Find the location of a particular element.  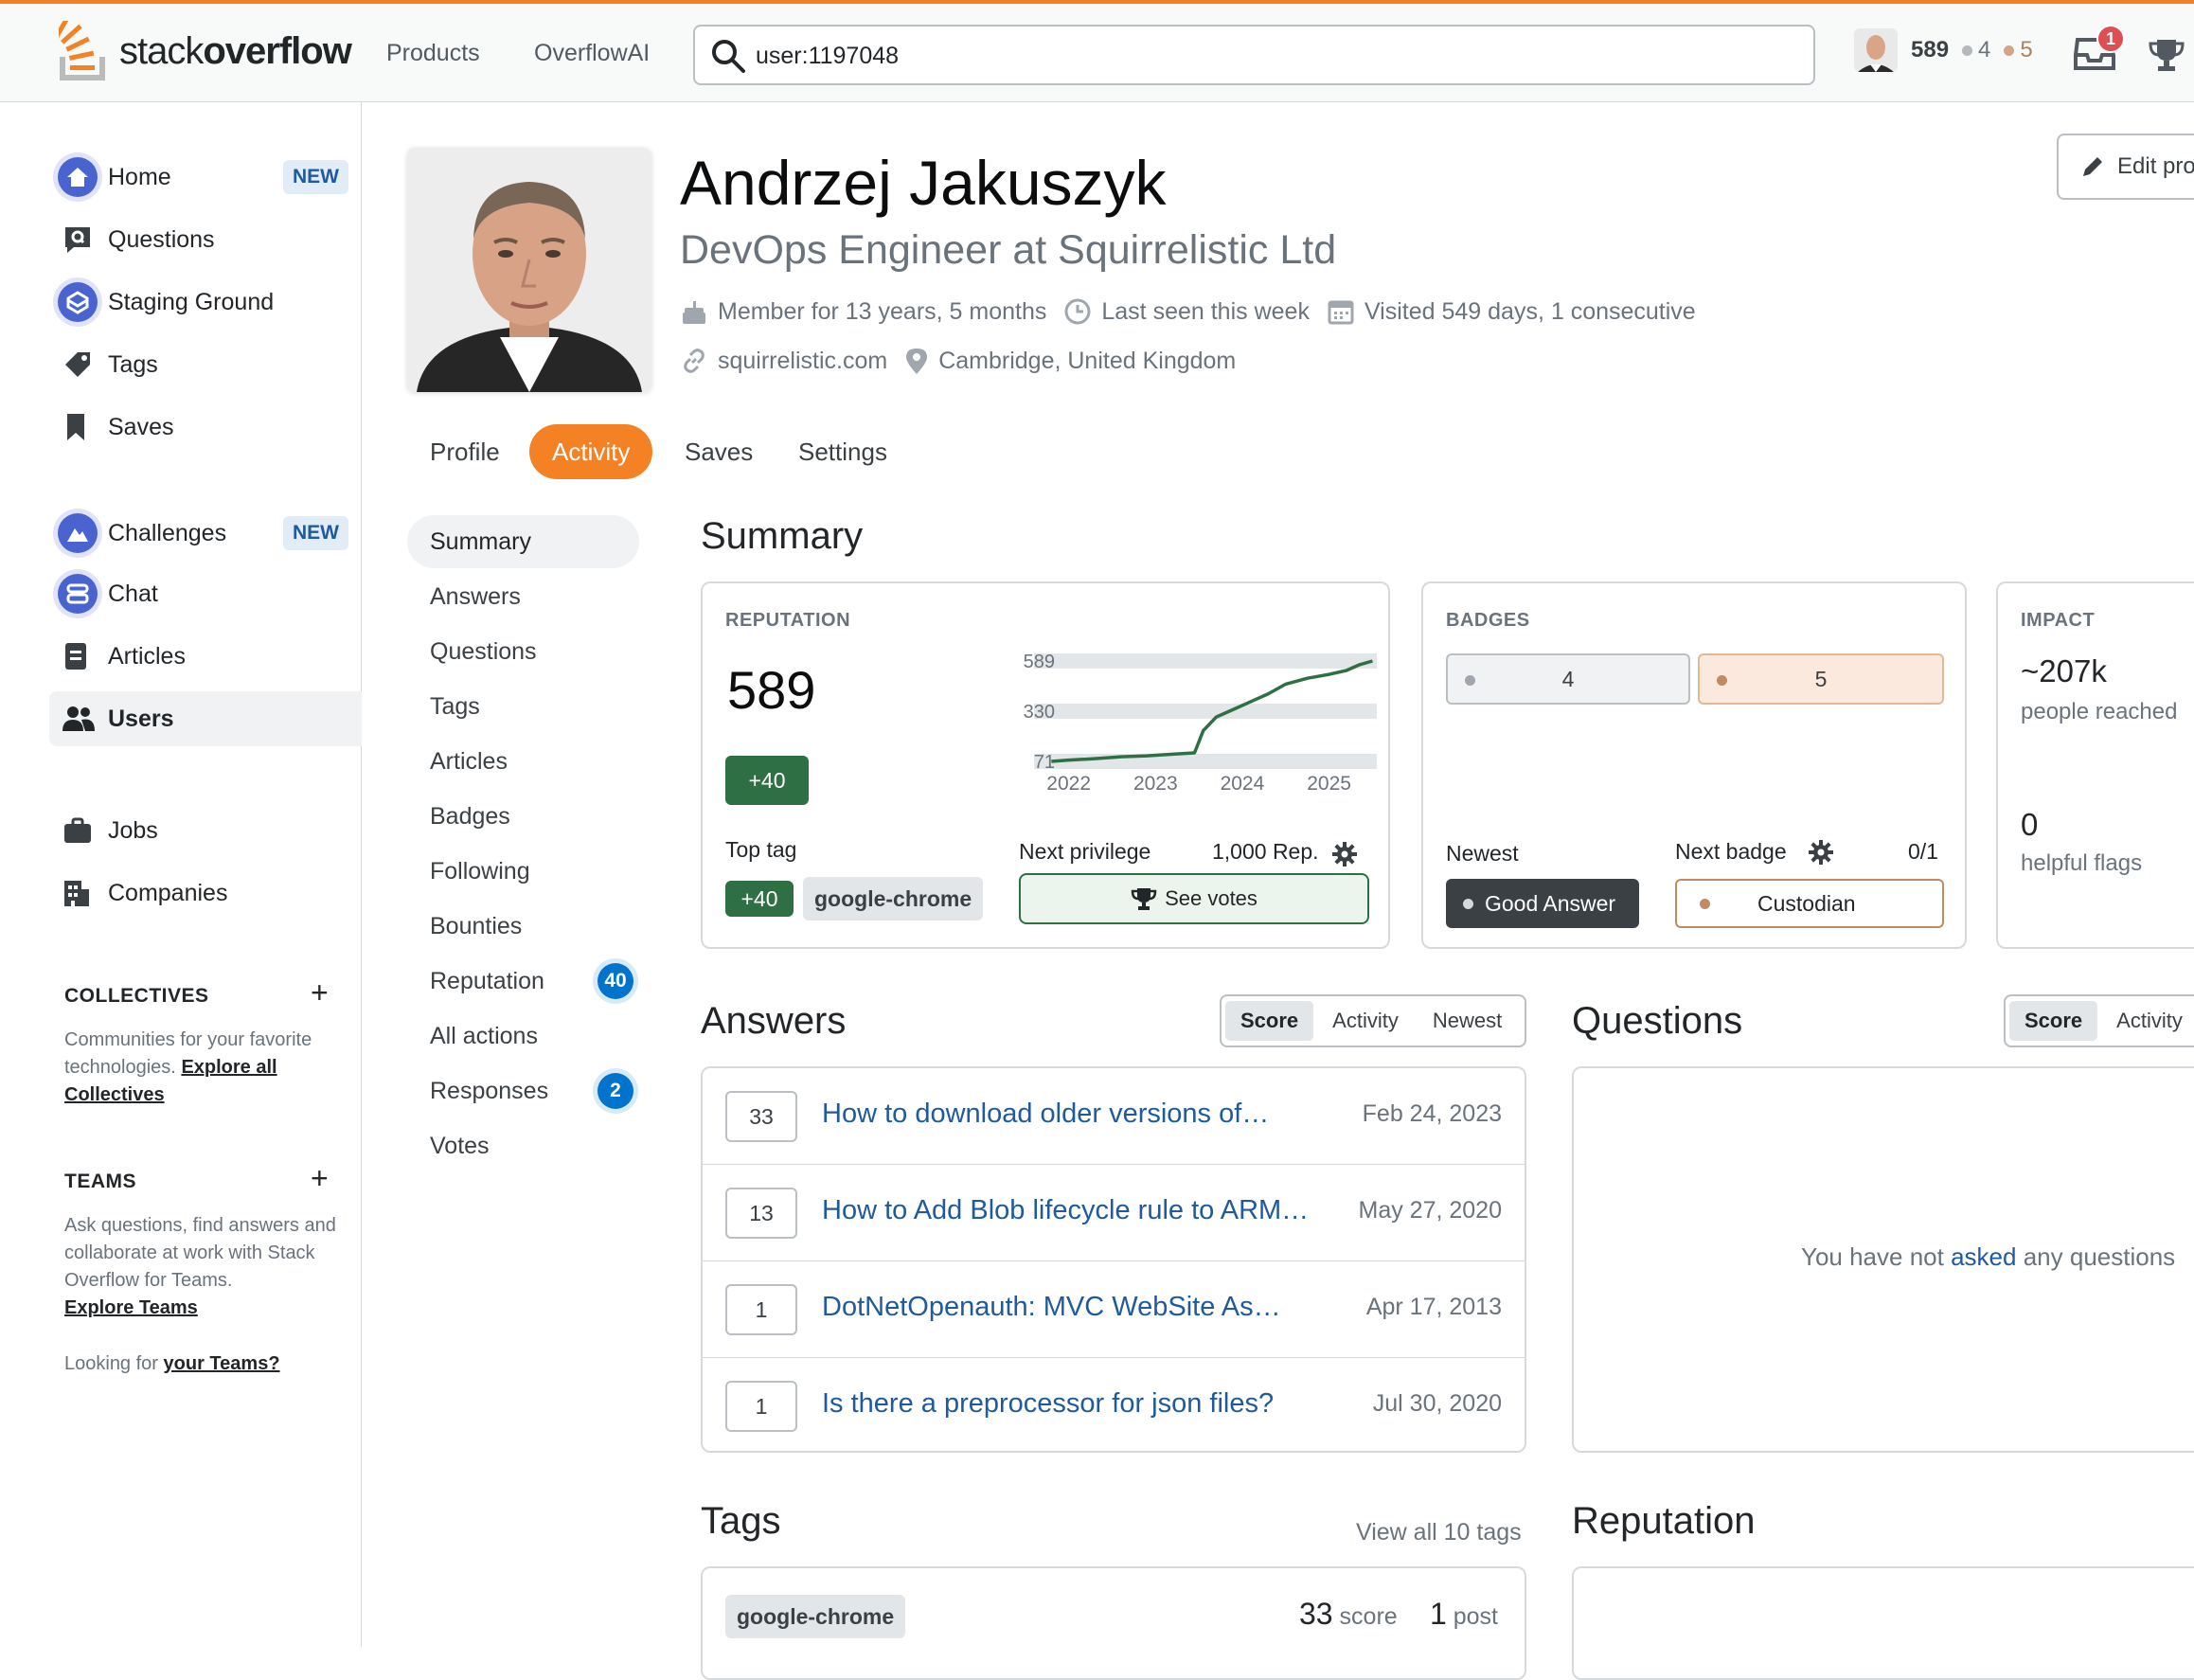

bronze-badge-summary: 5 is located at coordinates (1821, 679).